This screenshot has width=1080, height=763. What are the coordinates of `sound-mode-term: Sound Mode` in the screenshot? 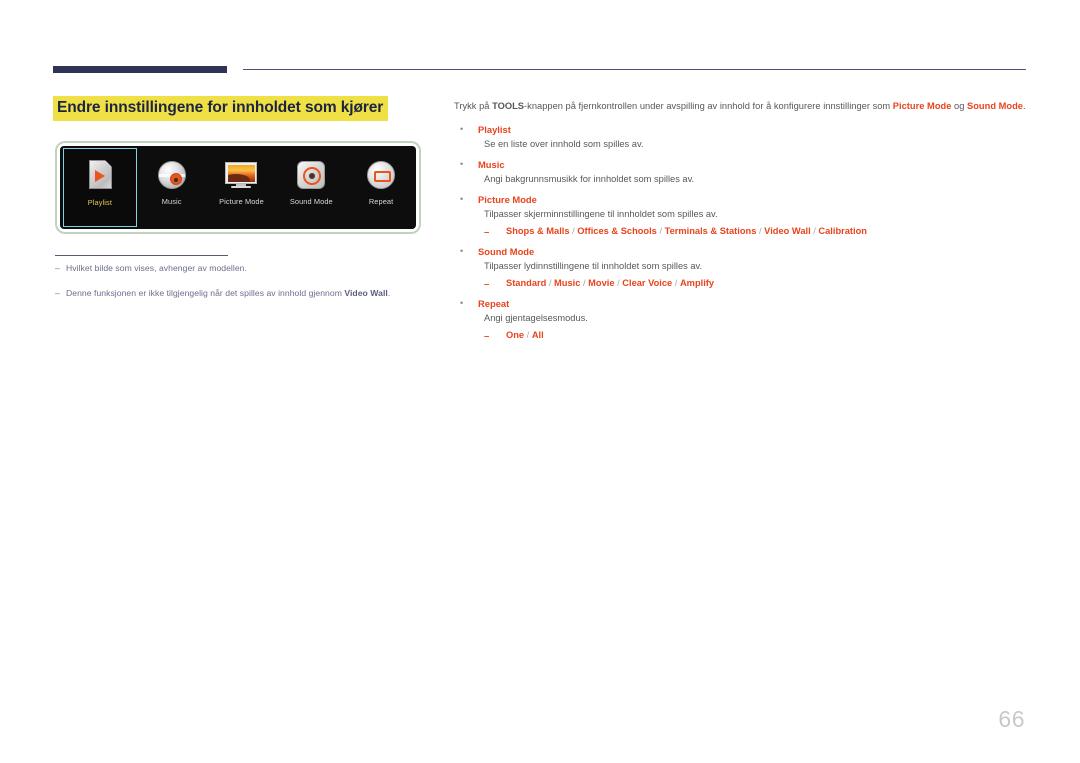 It's located at (995, 106).